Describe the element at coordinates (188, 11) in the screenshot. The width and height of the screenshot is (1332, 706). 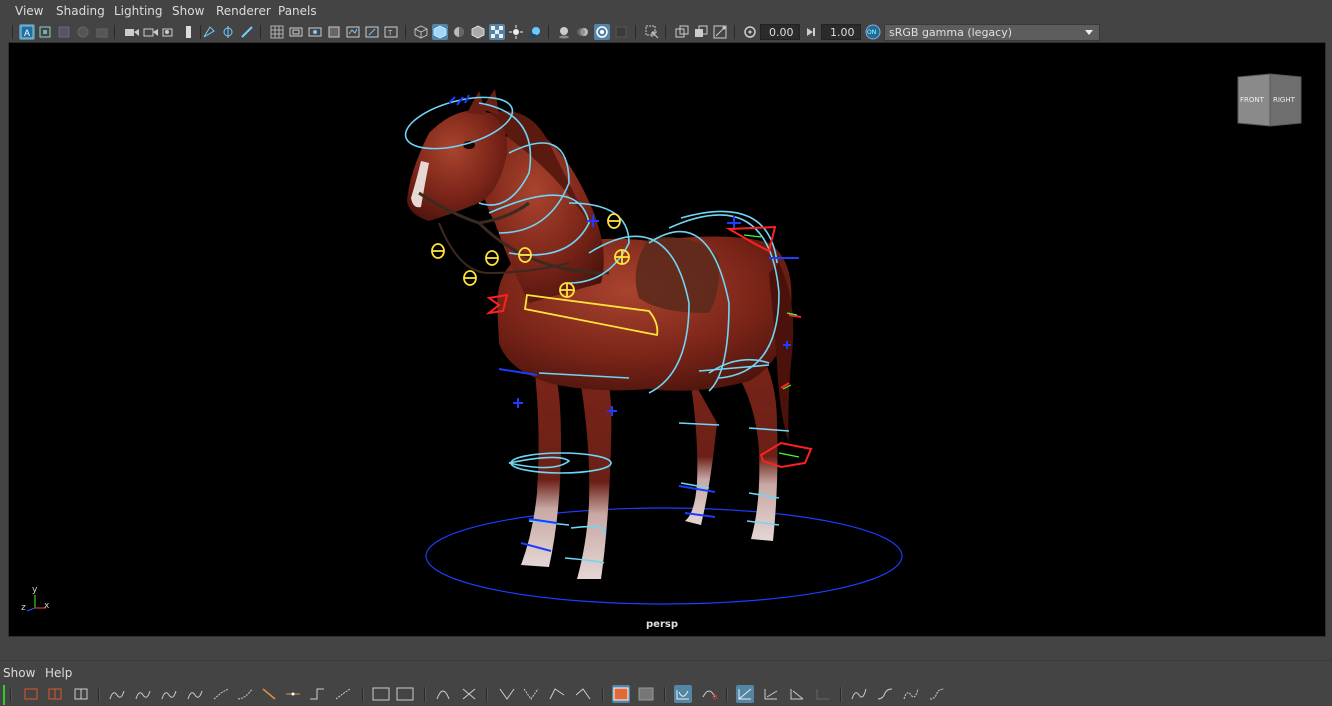
I see `menu-show: Show` at that location.